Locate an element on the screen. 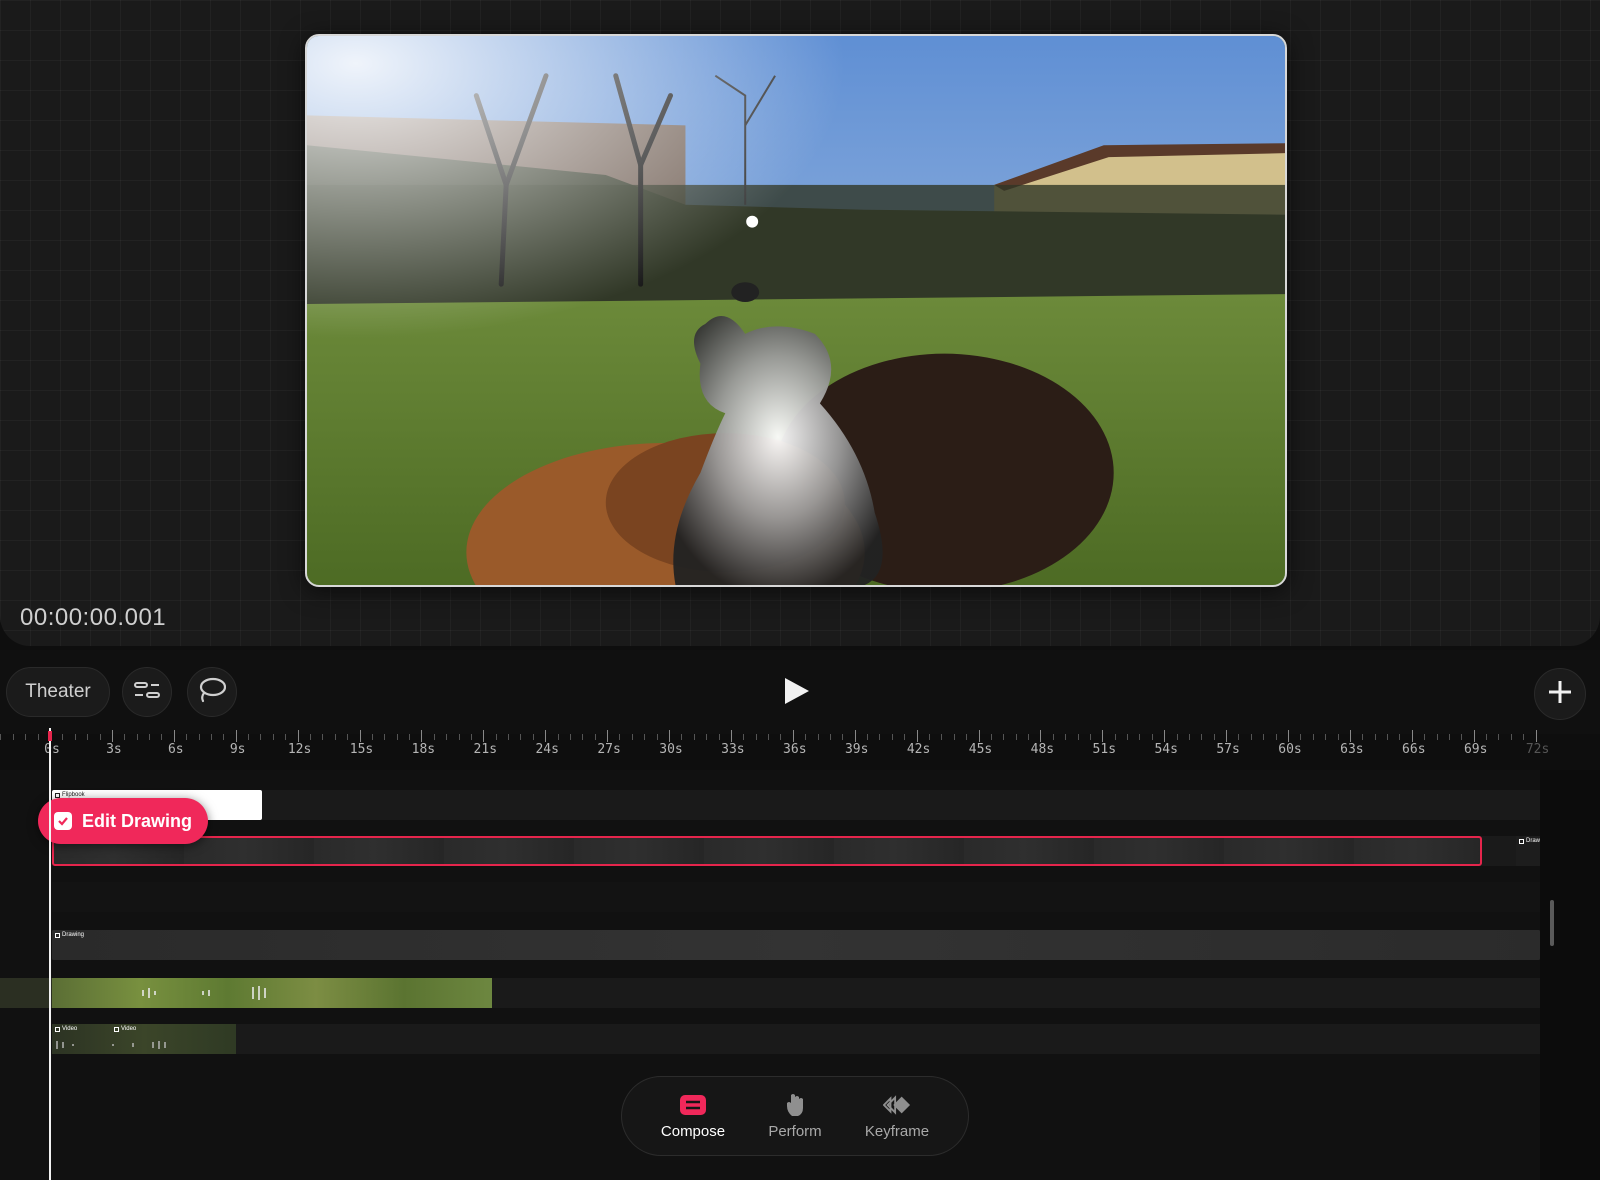  tracks-button is located at coordinates (147, 692).